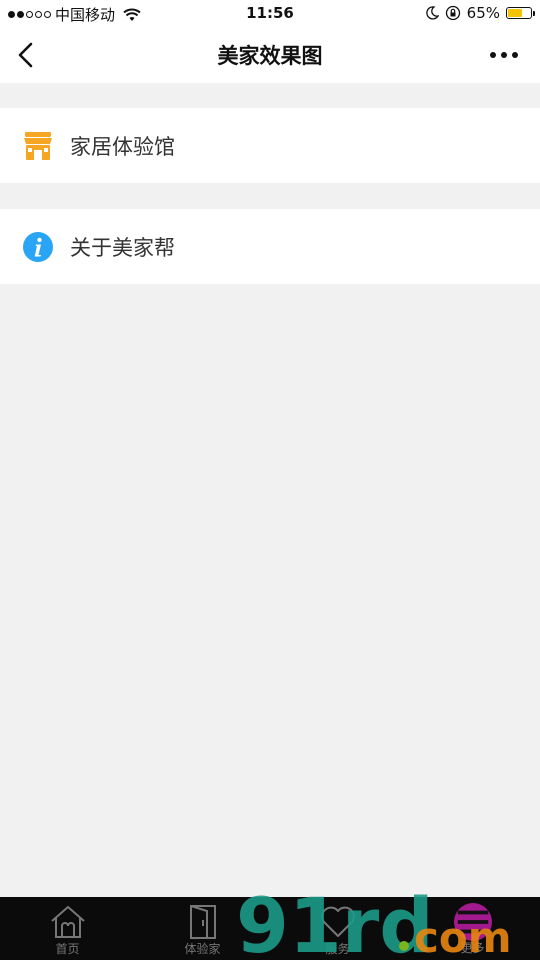 The width and height of the screenshot is (540, 960). Describe the element at coordinates (432, 13) in the screenshot. I see `moon-icon` at that location.